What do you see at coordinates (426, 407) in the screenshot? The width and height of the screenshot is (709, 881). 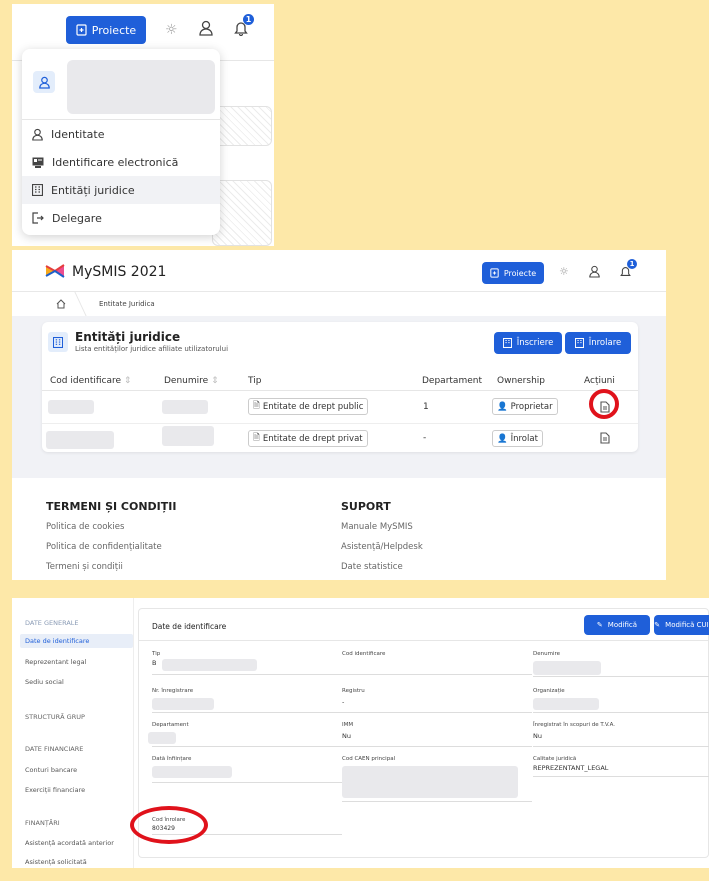 I see `departament-value: 1` at bounding box center [426, 407].